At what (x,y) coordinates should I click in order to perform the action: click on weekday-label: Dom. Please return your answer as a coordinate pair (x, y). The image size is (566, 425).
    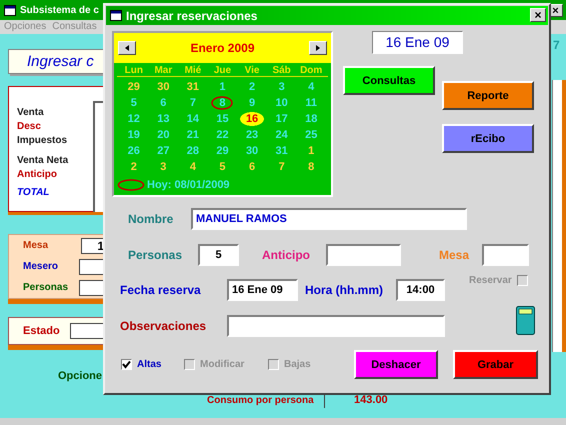
    Looking at the image, I should click on (311, 70).